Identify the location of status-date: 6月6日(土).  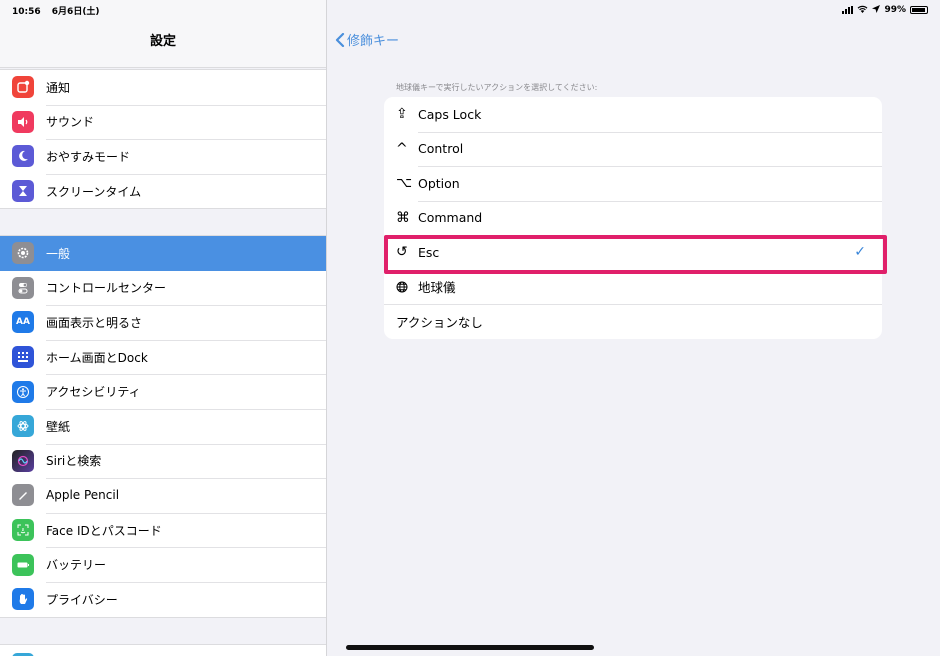
(75, 11).